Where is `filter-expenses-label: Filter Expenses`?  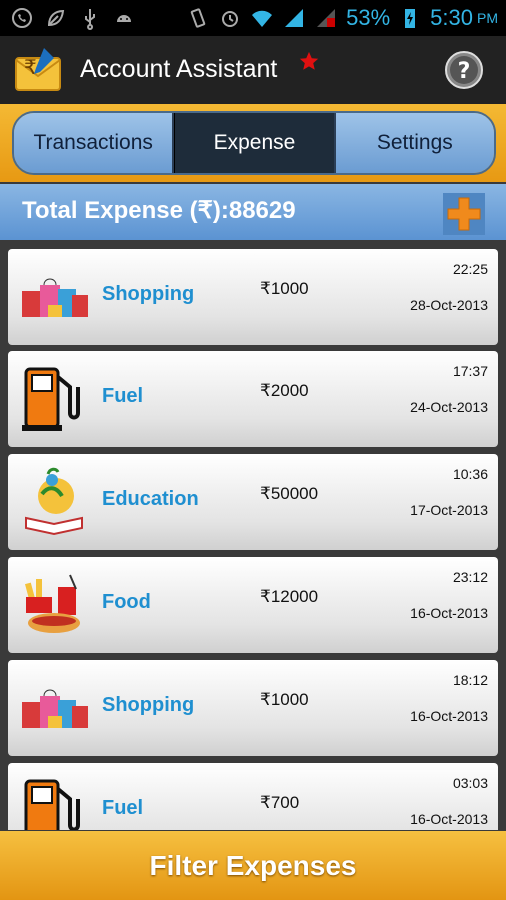
filter-expenses-label: Filter Expenses is located at coordinates (253, 865).